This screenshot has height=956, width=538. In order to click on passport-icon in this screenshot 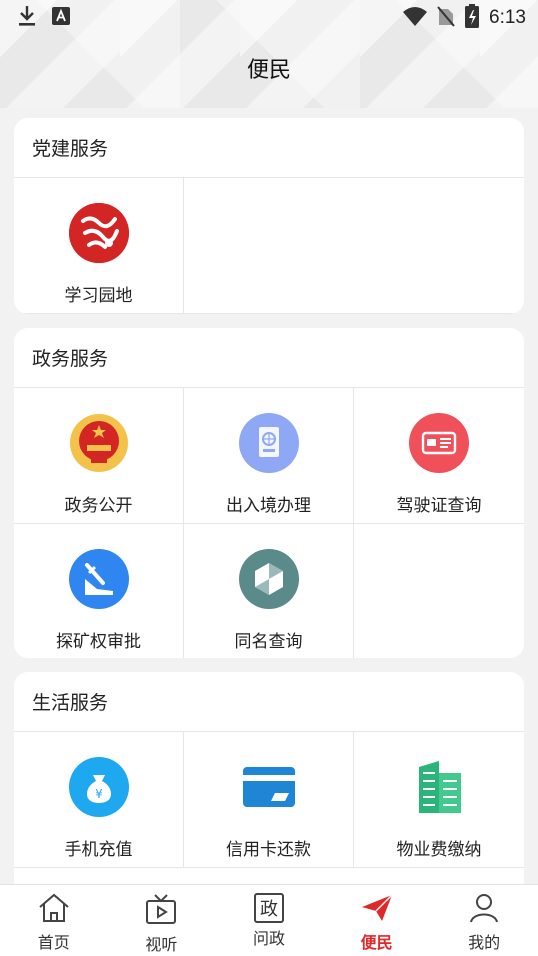, I will do `click(268, 443)`.